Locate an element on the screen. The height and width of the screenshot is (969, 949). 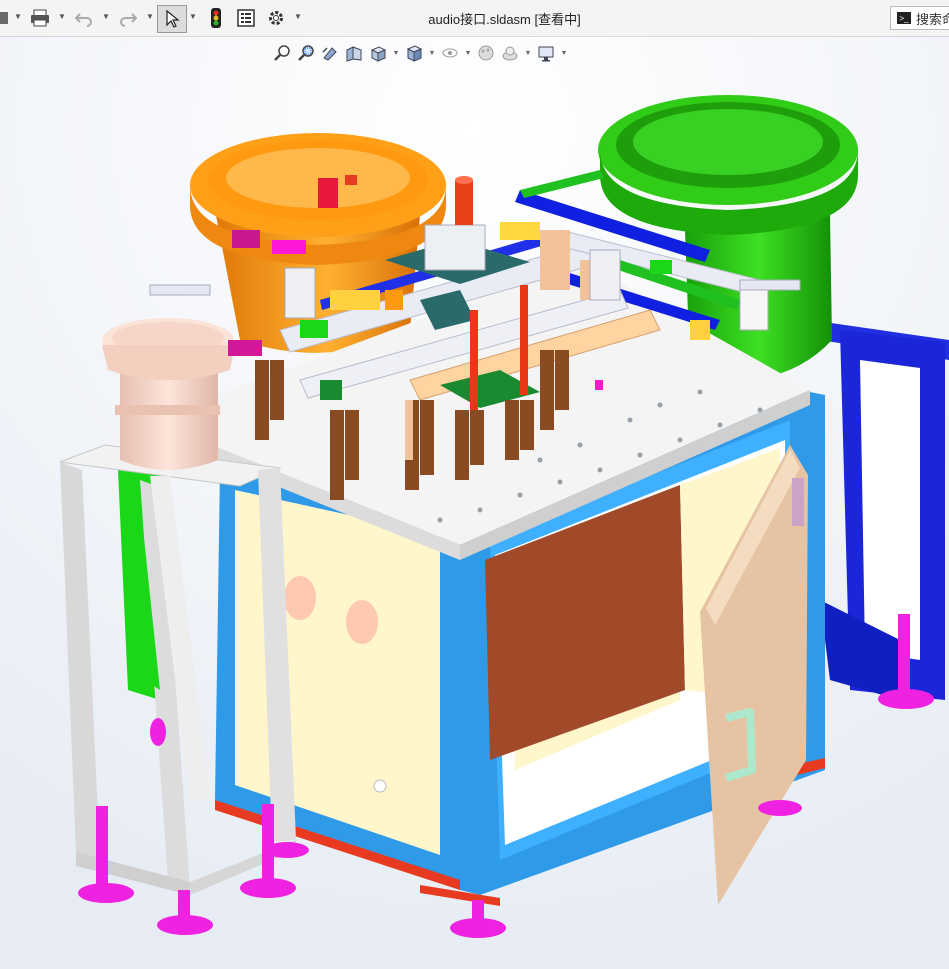
view-settings-icon is located at coordinates (546, 53).